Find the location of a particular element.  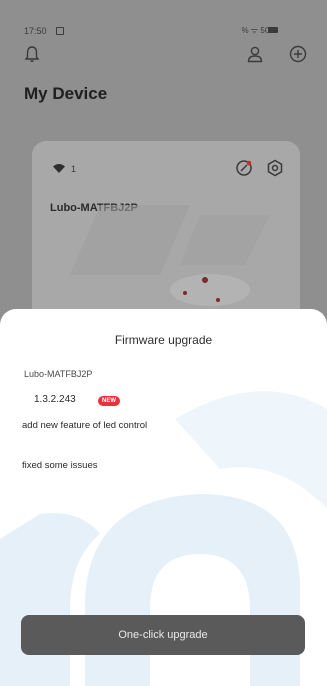

sheet-device-name: Lubo-MATFBJ2P is located at coordinates (58, 374).